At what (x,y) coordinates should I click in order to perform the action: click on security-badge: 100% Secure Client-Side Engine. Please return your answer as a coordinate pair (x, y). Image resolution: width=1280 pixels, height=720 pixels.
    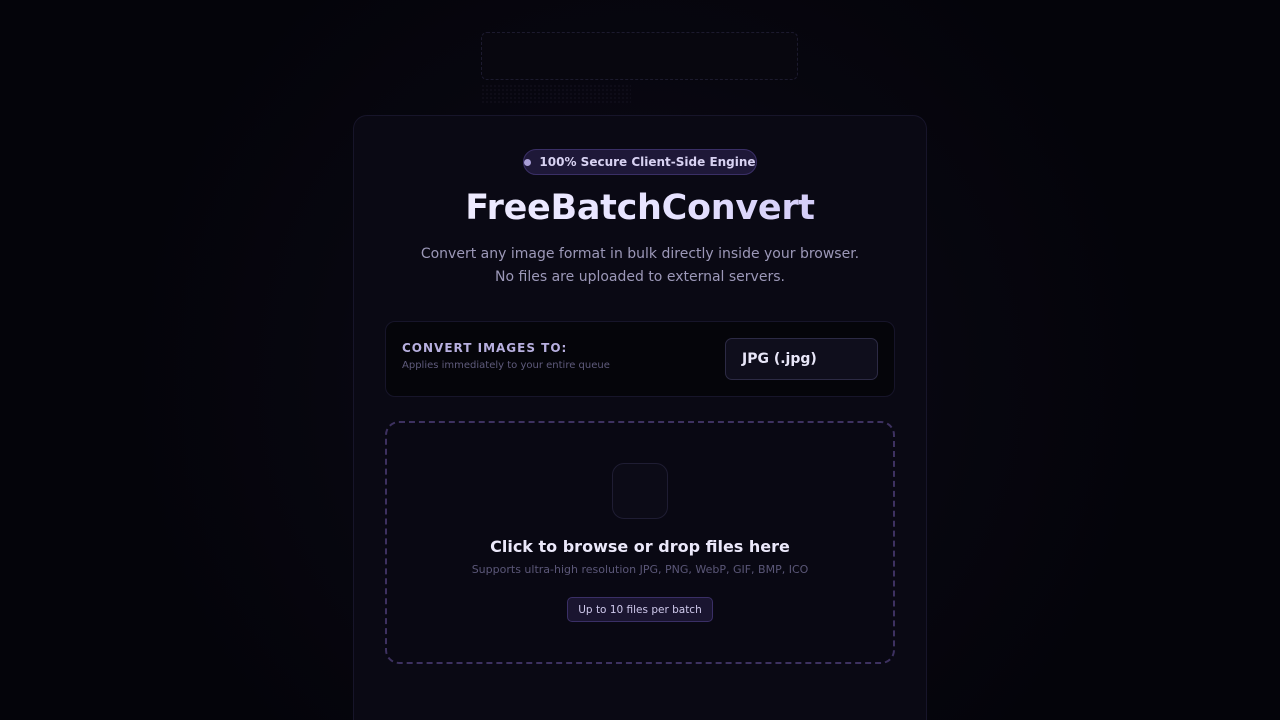
    Looking at the image, I should click on (640, 162).